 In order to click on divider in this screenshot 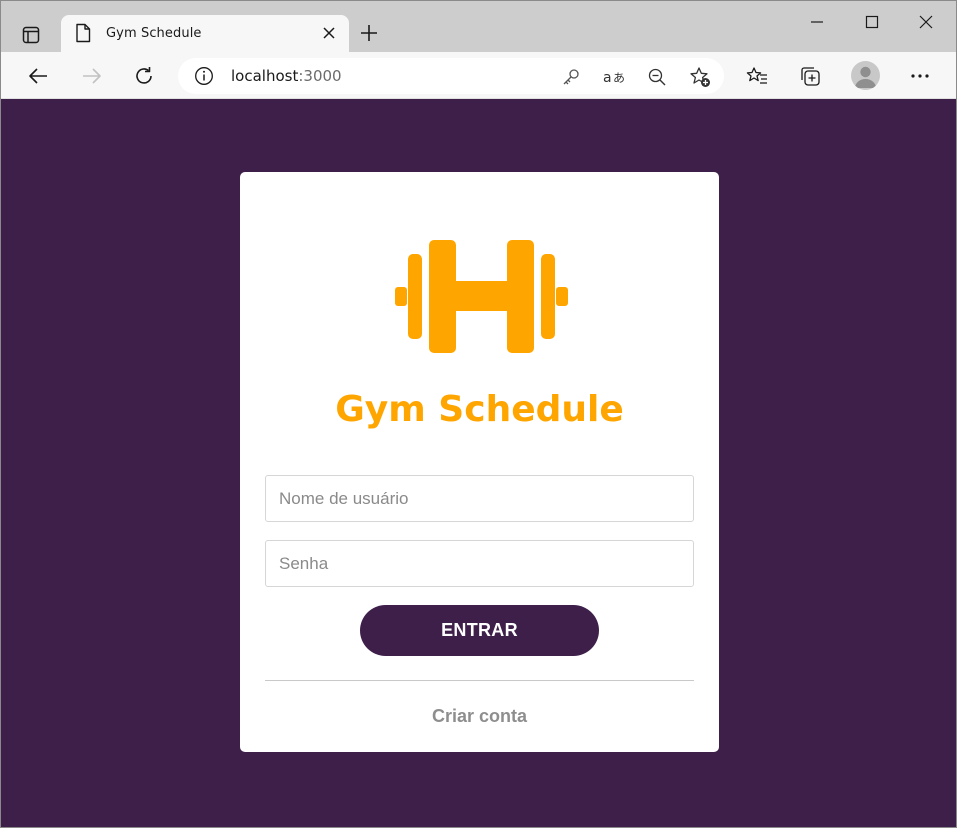, I will do `click(479, 680)`.